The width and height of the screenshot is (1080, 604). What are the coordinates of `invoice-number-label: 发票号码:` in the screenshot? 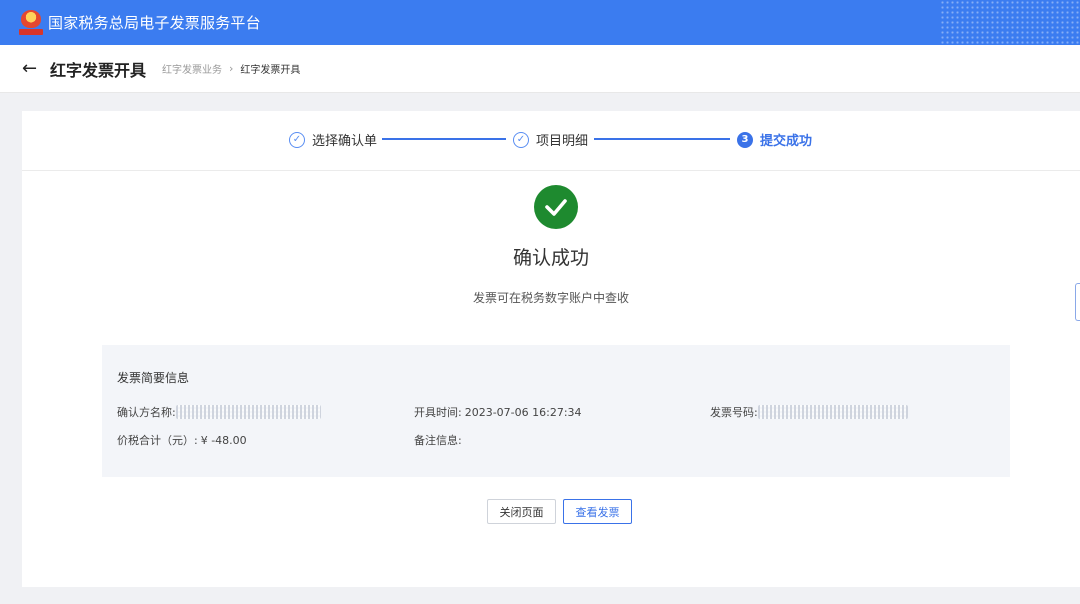 It's located at (734, 412).